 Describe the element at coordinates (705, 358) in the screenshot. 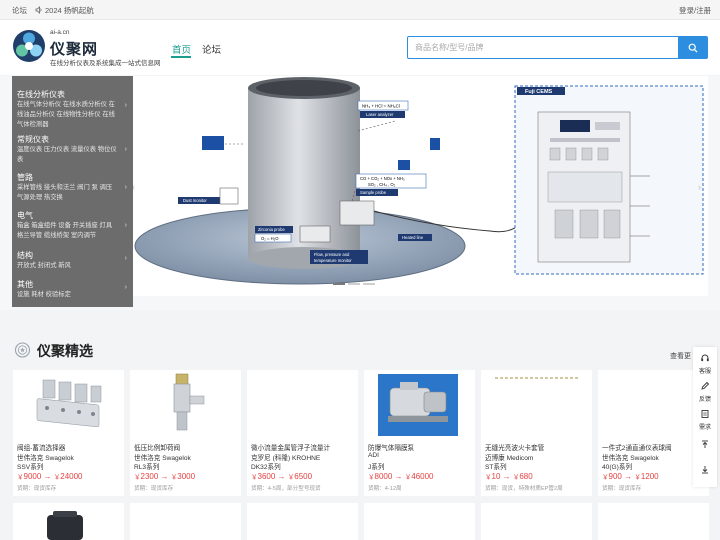

I see `headset-icon` at that location.